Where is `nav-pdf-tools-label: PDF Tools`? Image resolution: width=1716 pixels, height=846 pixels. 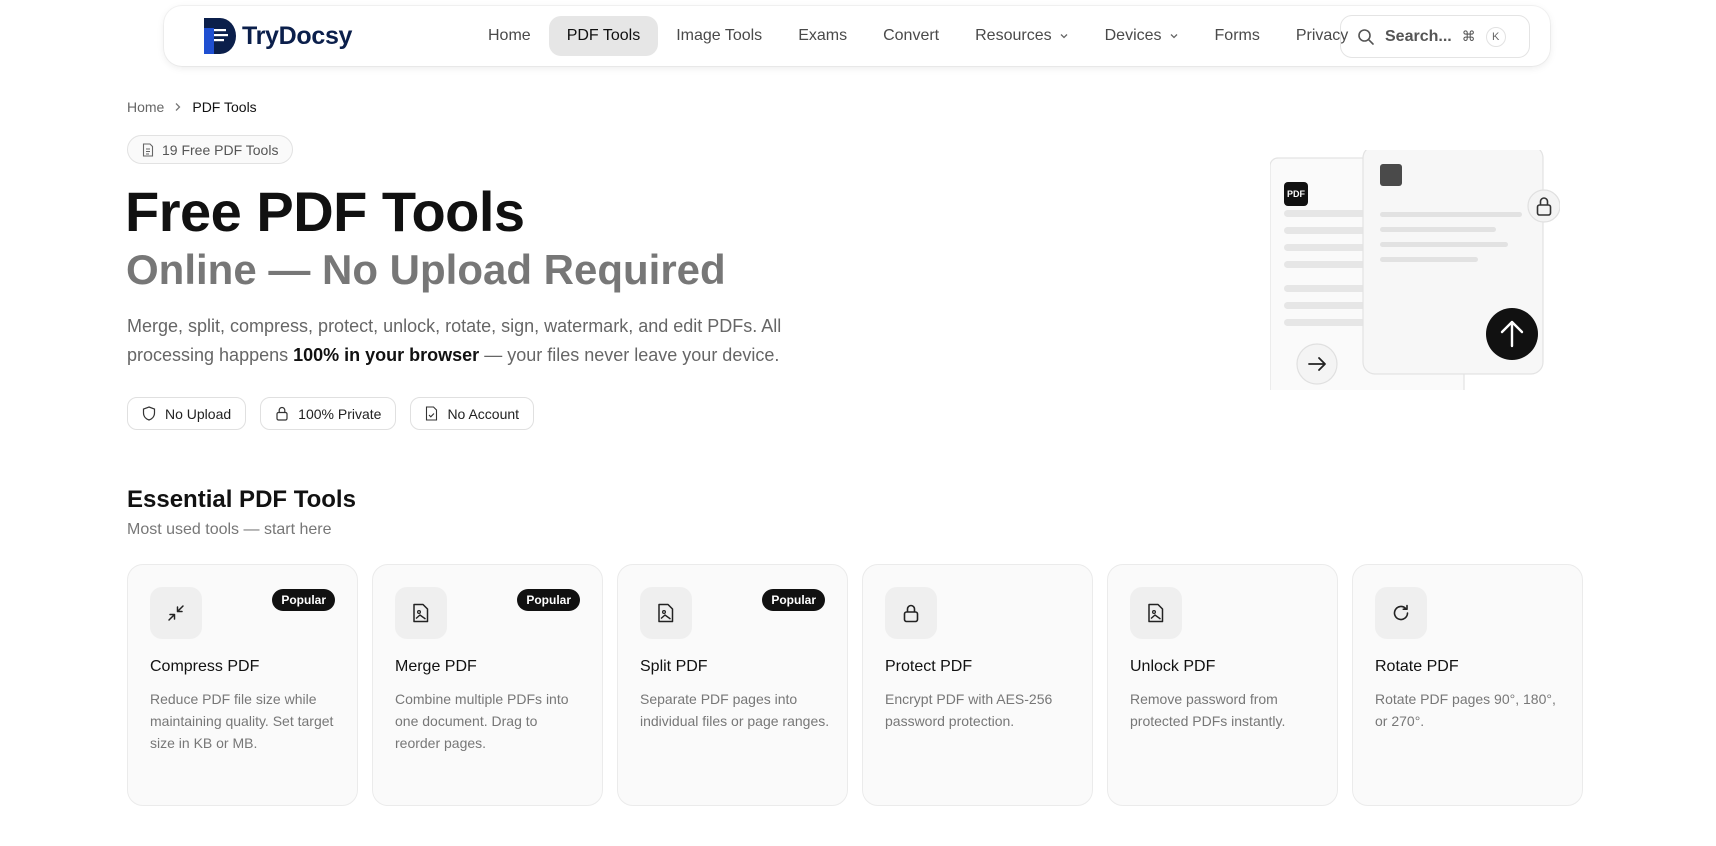
nav-pdf-tools-label: PDF Tools is located at coordinates (603, 35).